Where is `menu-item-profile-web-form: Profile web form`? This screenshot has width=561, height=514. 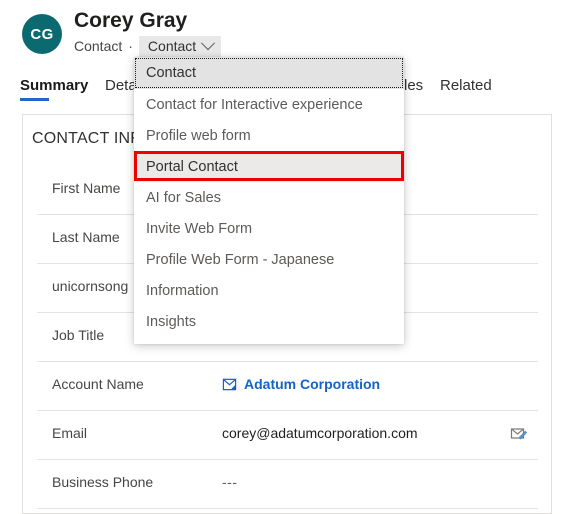 menu-item-profile-web-form: Profile web form is located at coordinates (269, 135).